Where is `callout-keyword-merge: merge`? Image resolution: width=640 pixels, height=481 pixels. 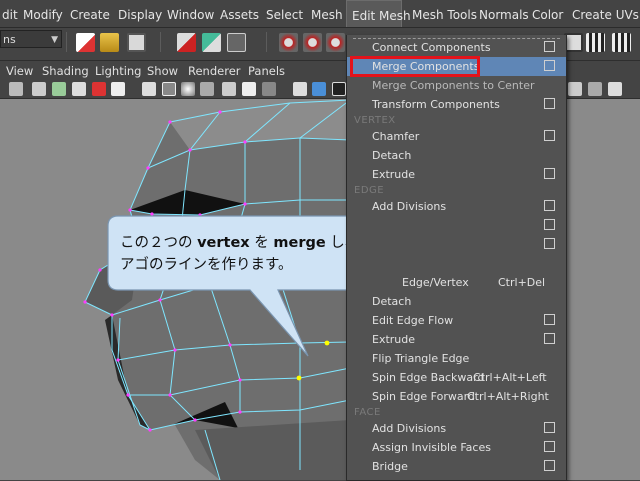 callout-keyword-merge: merge is located at coordinates (299, 243).